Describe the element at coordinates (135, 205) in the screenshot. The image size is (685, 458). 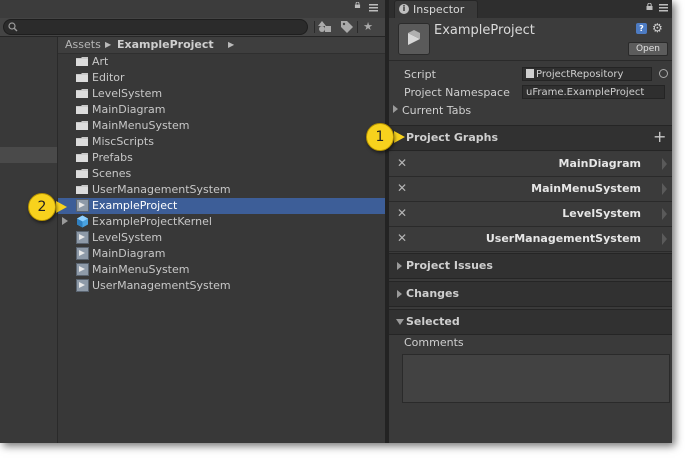
I see `list-item-label: ExampleProject` at that location.